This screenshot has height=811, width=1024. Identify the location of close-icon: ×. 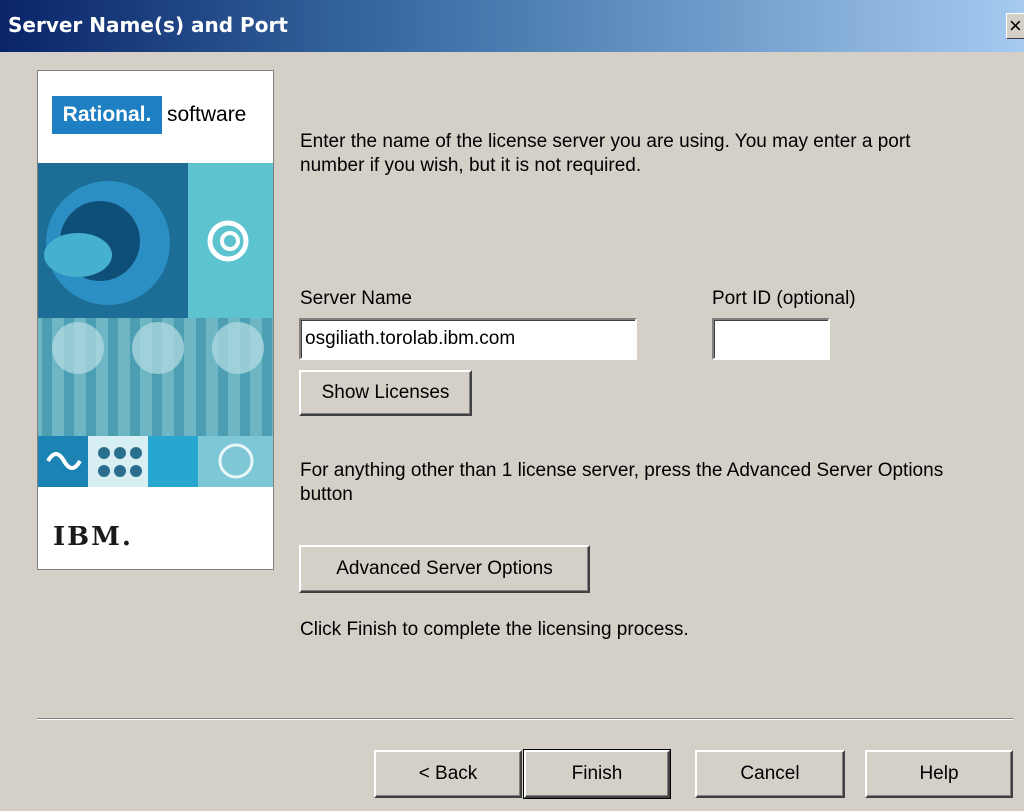
(1015, 25).